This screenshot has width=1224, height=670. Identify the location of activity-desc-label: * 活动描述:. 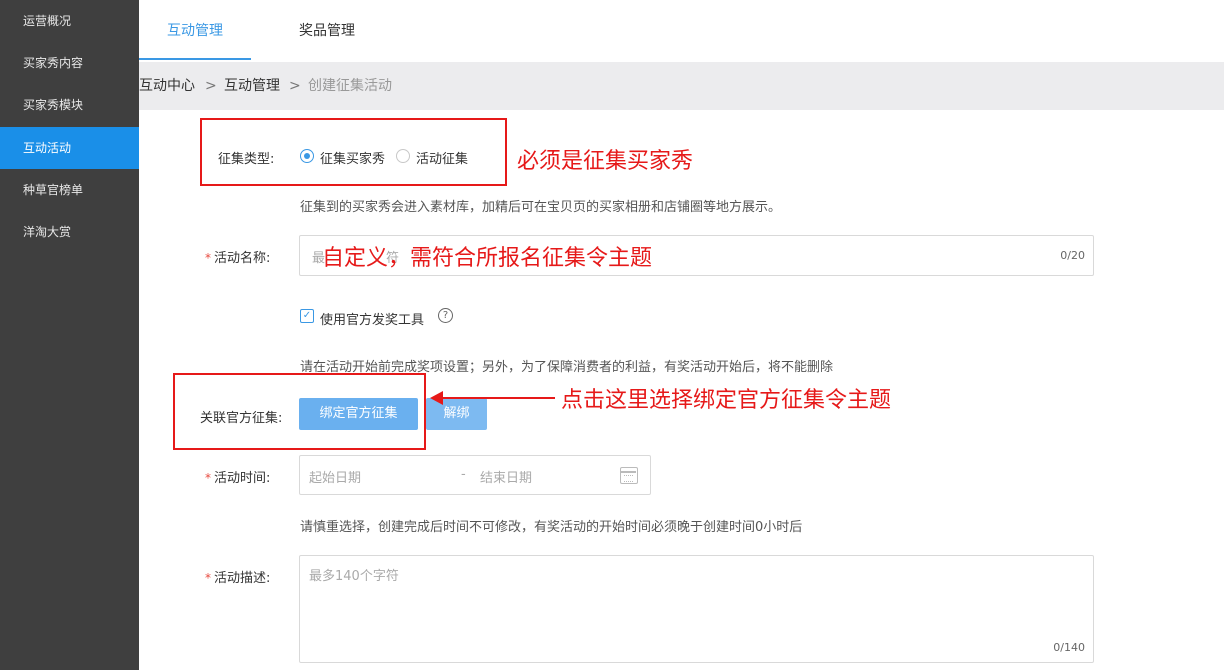
(237, 576).